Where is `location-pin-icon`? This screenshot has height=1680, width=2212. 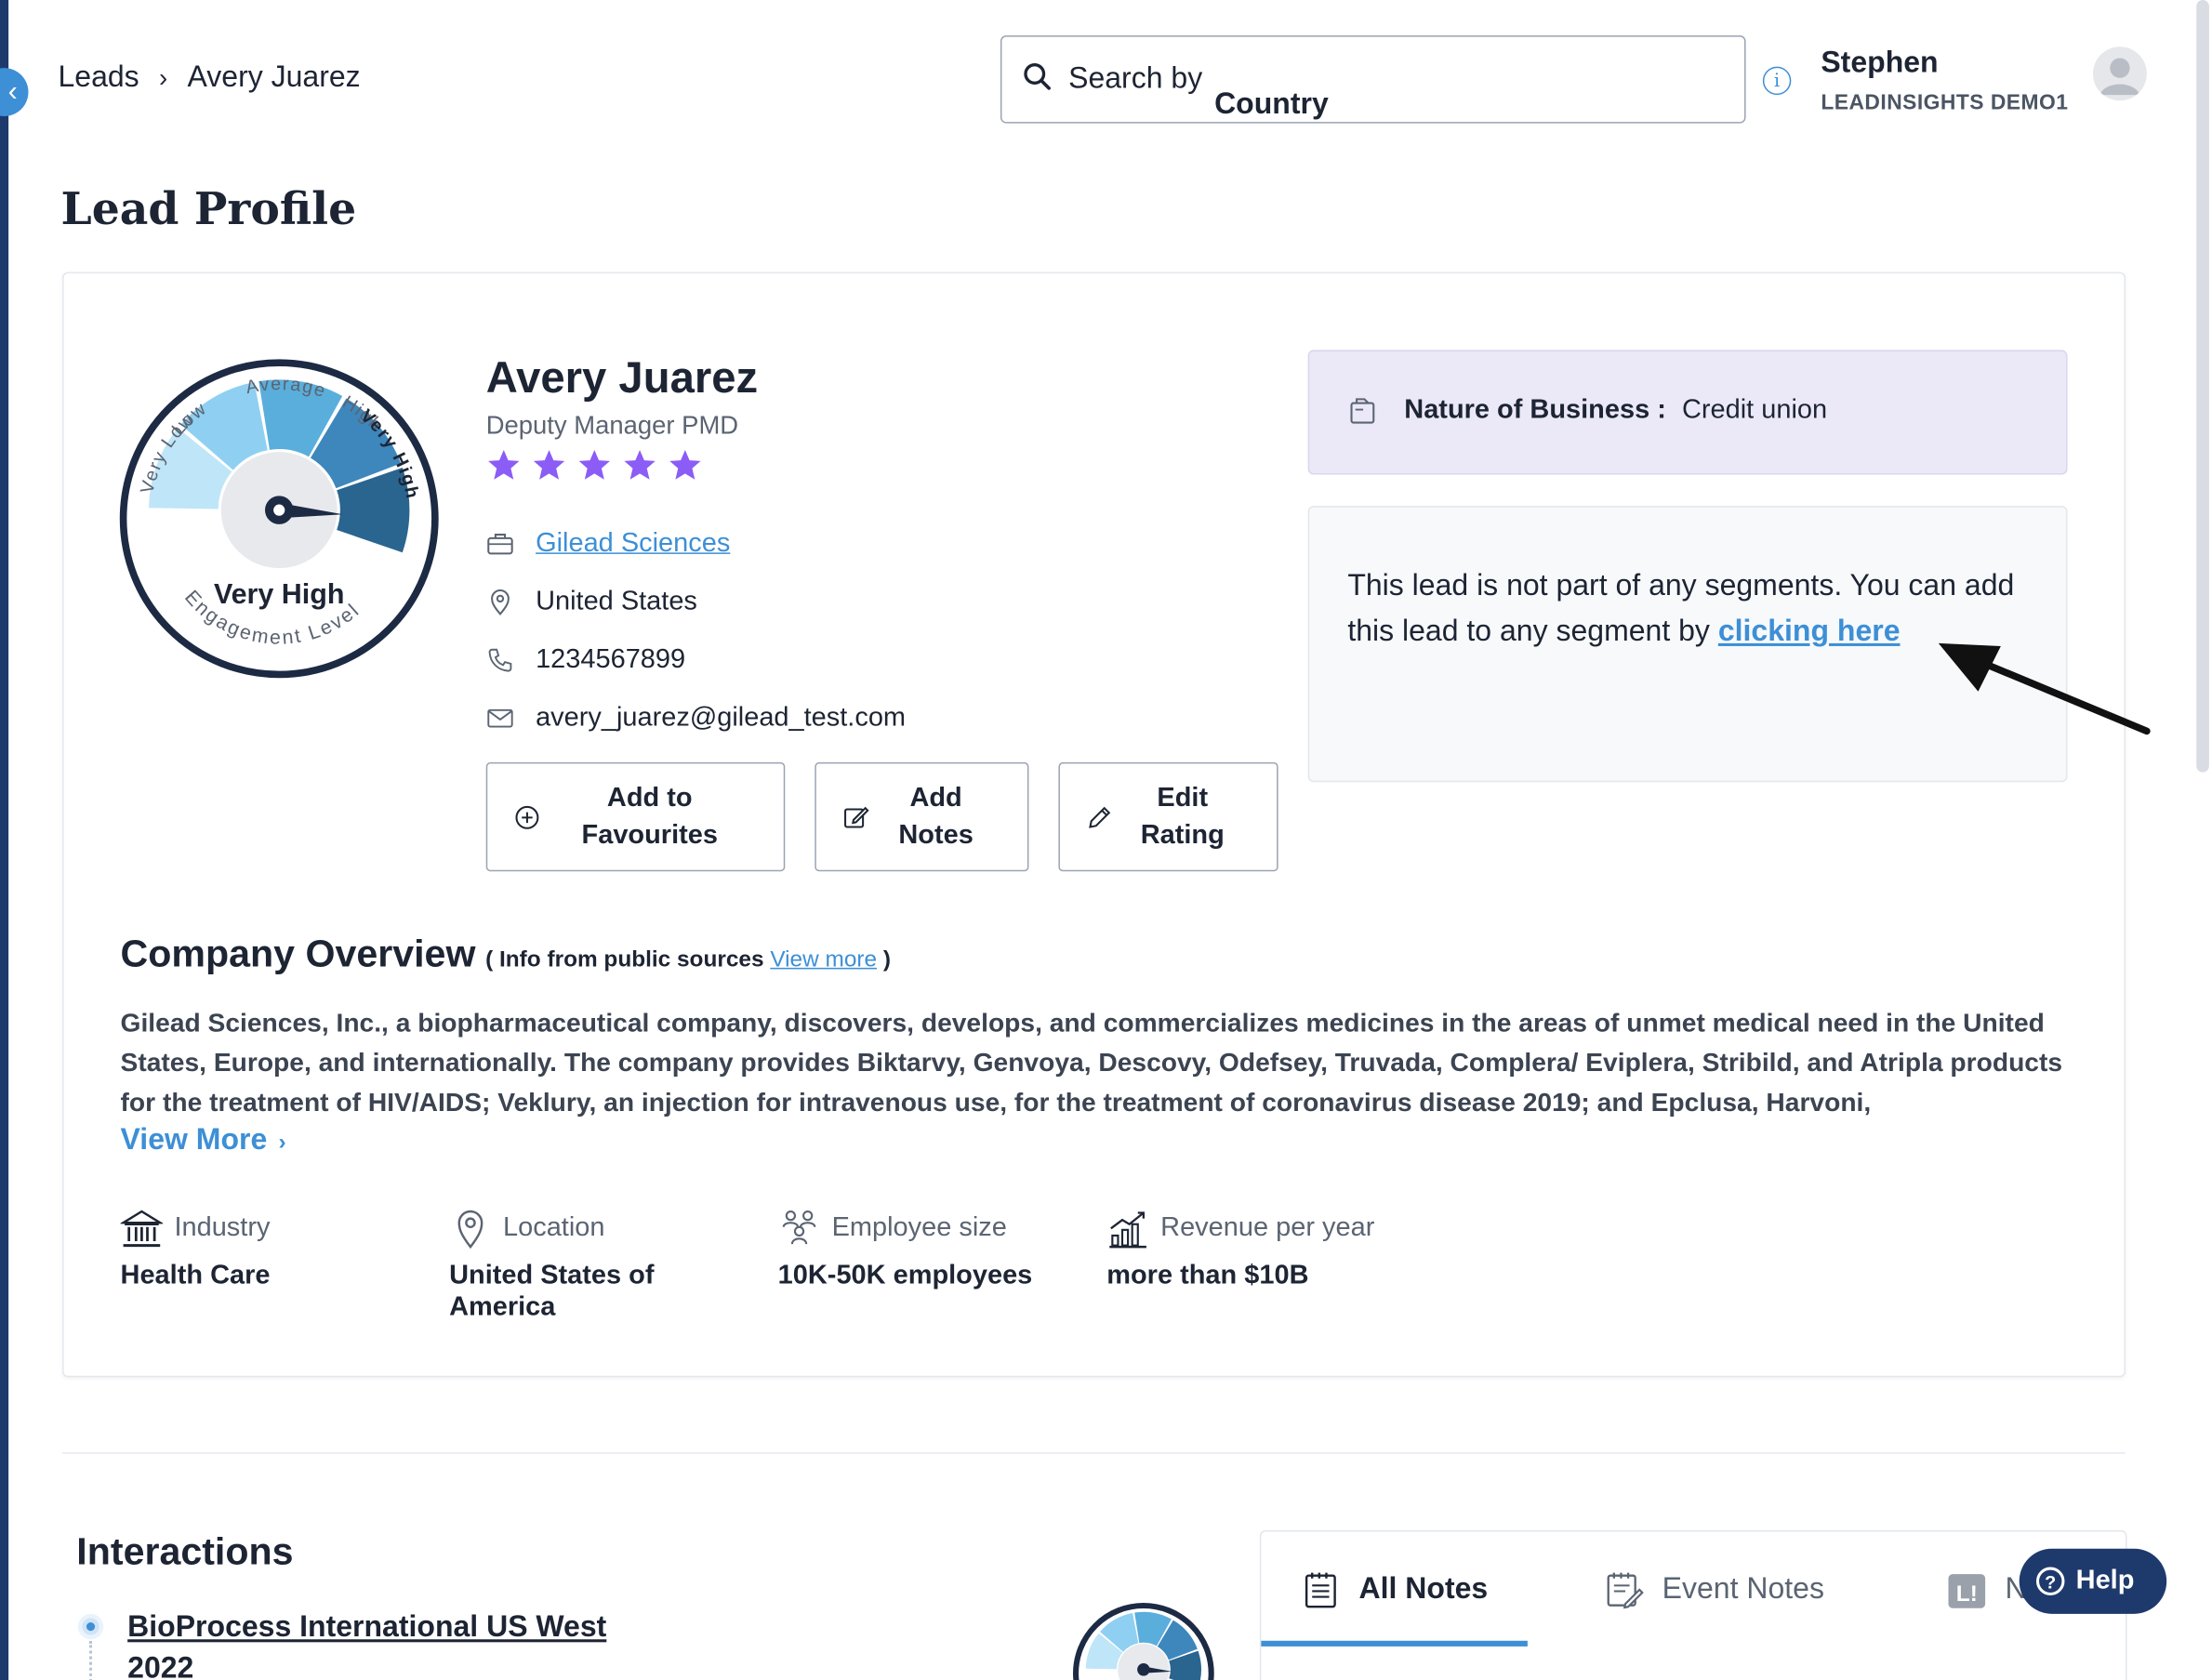
location-pin-icon is located at coordinates (470, 1230).